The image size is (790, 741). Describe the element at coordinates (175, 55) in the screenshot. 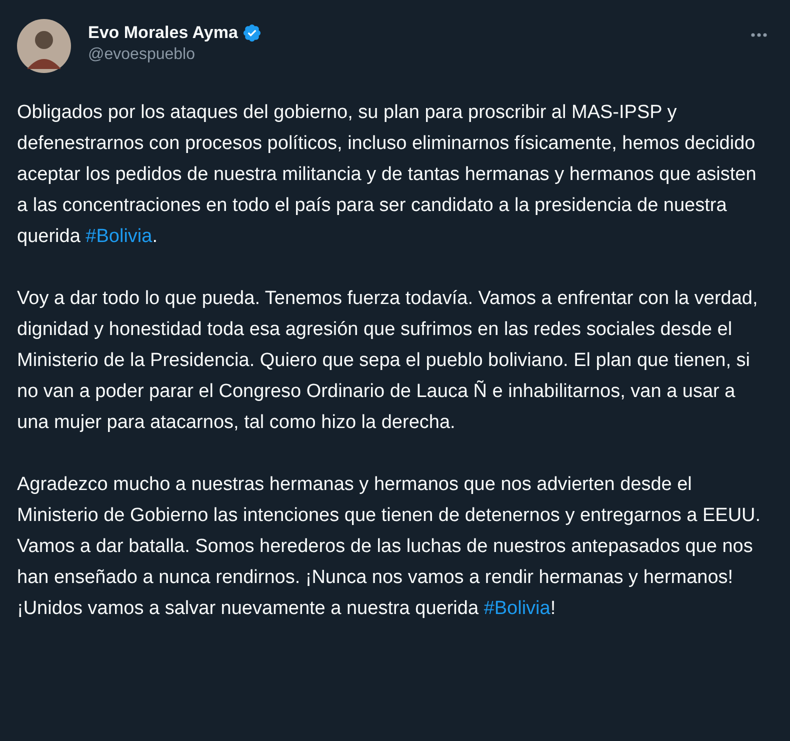

I see `author-handle: @evoespueblo` at that location.